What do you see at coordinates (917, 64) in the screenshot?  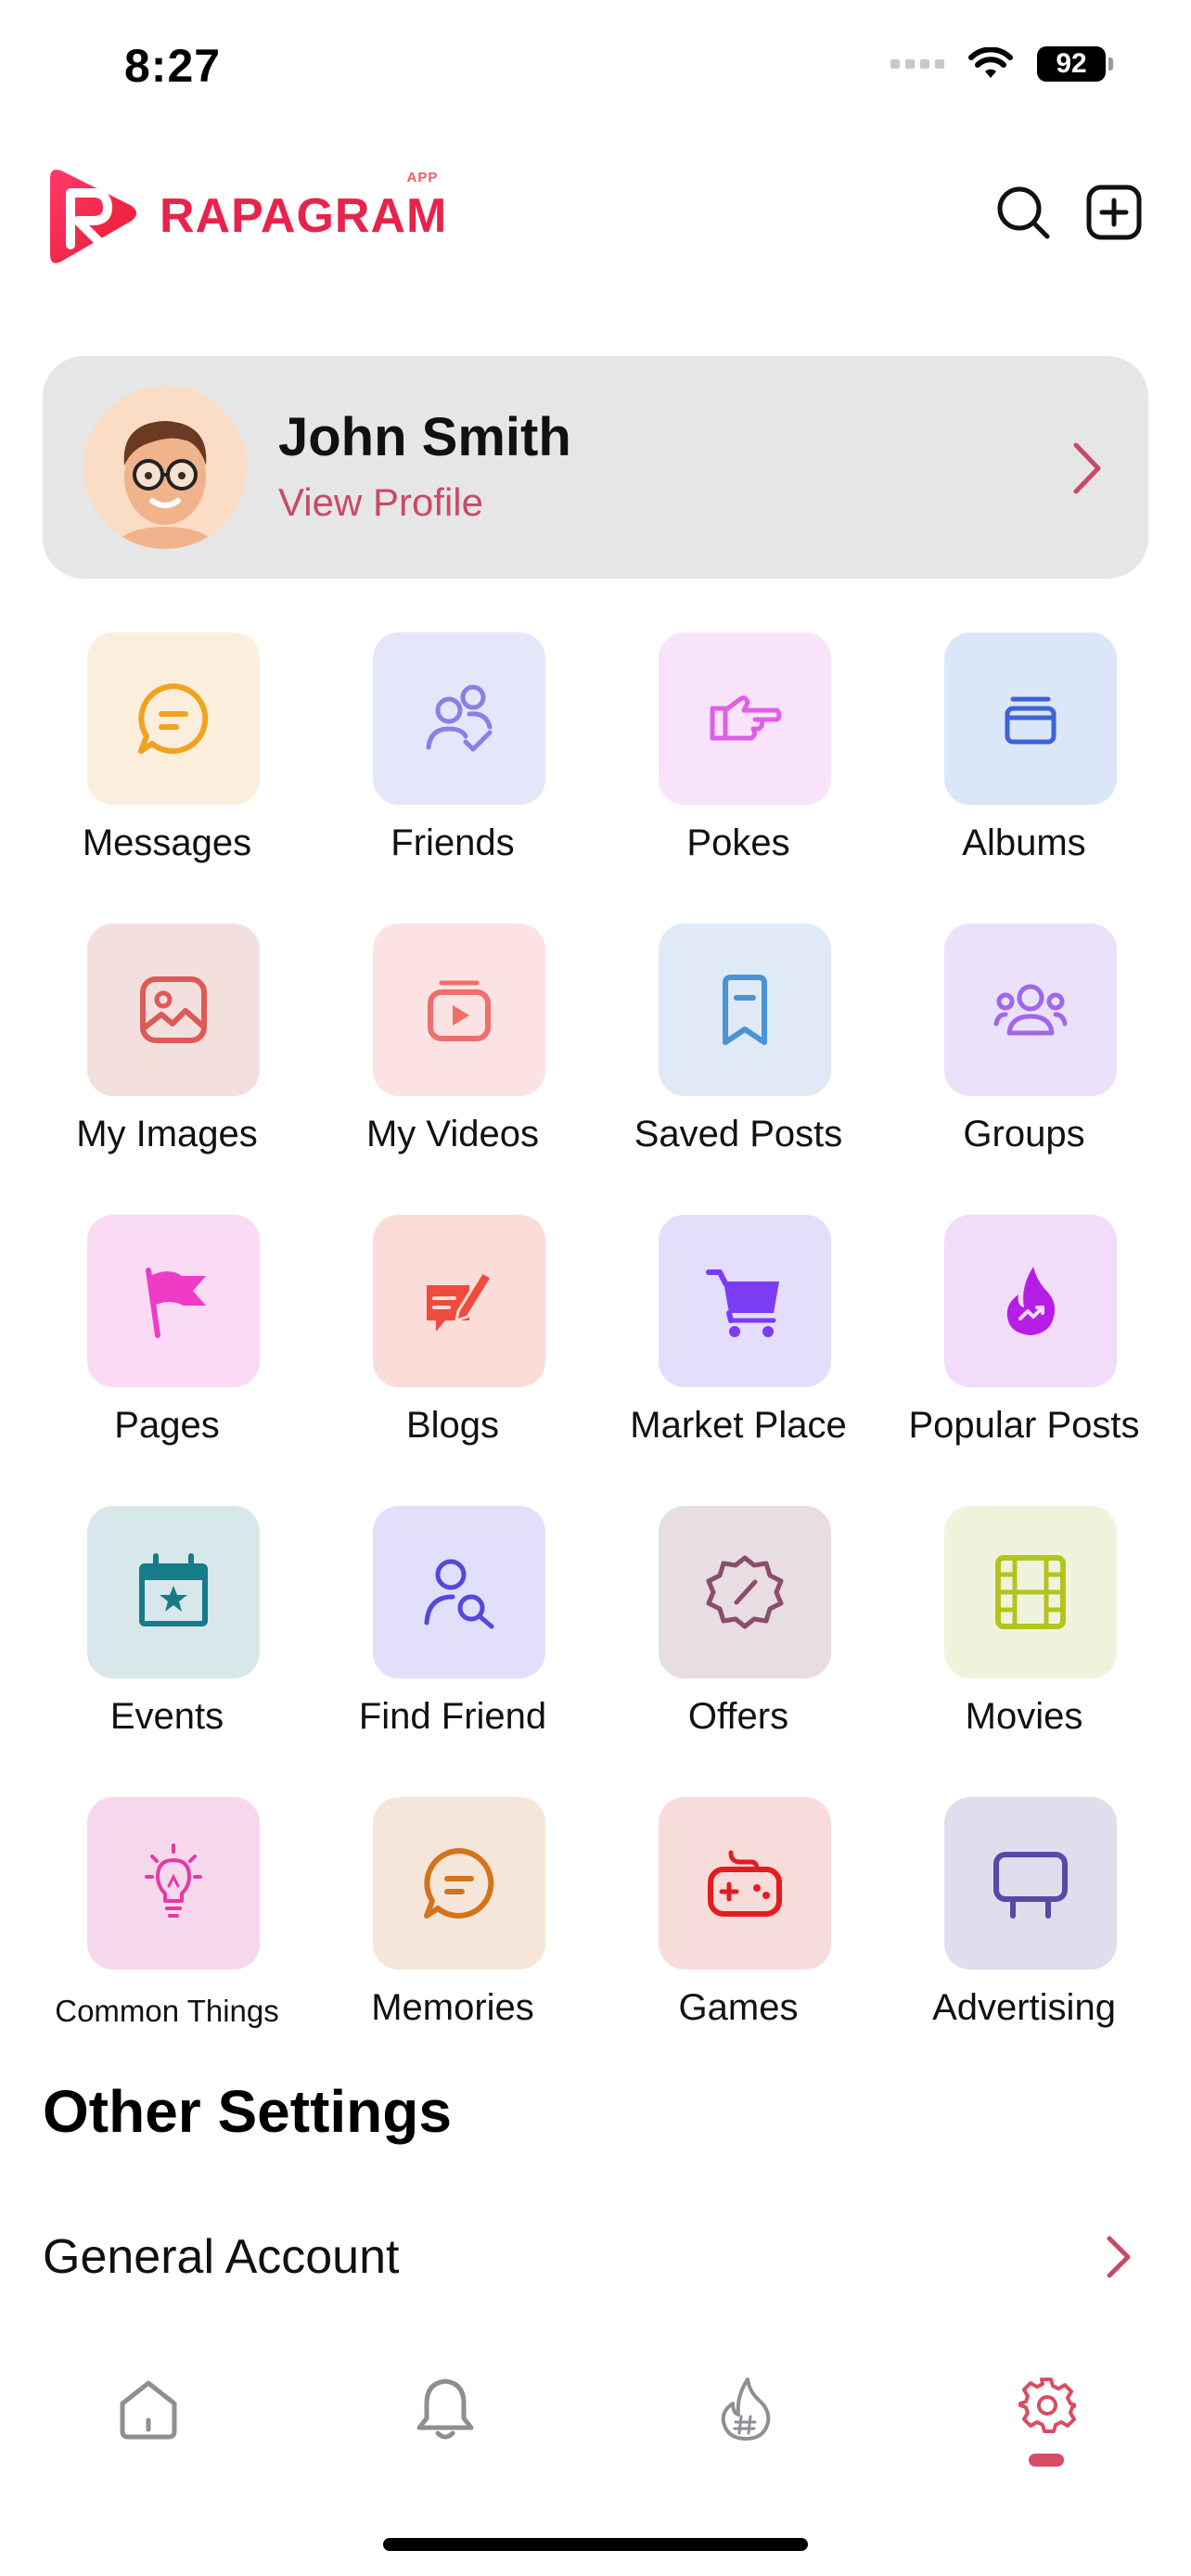 I see `cellular-signal-icon` at bounding box center [917, 64].